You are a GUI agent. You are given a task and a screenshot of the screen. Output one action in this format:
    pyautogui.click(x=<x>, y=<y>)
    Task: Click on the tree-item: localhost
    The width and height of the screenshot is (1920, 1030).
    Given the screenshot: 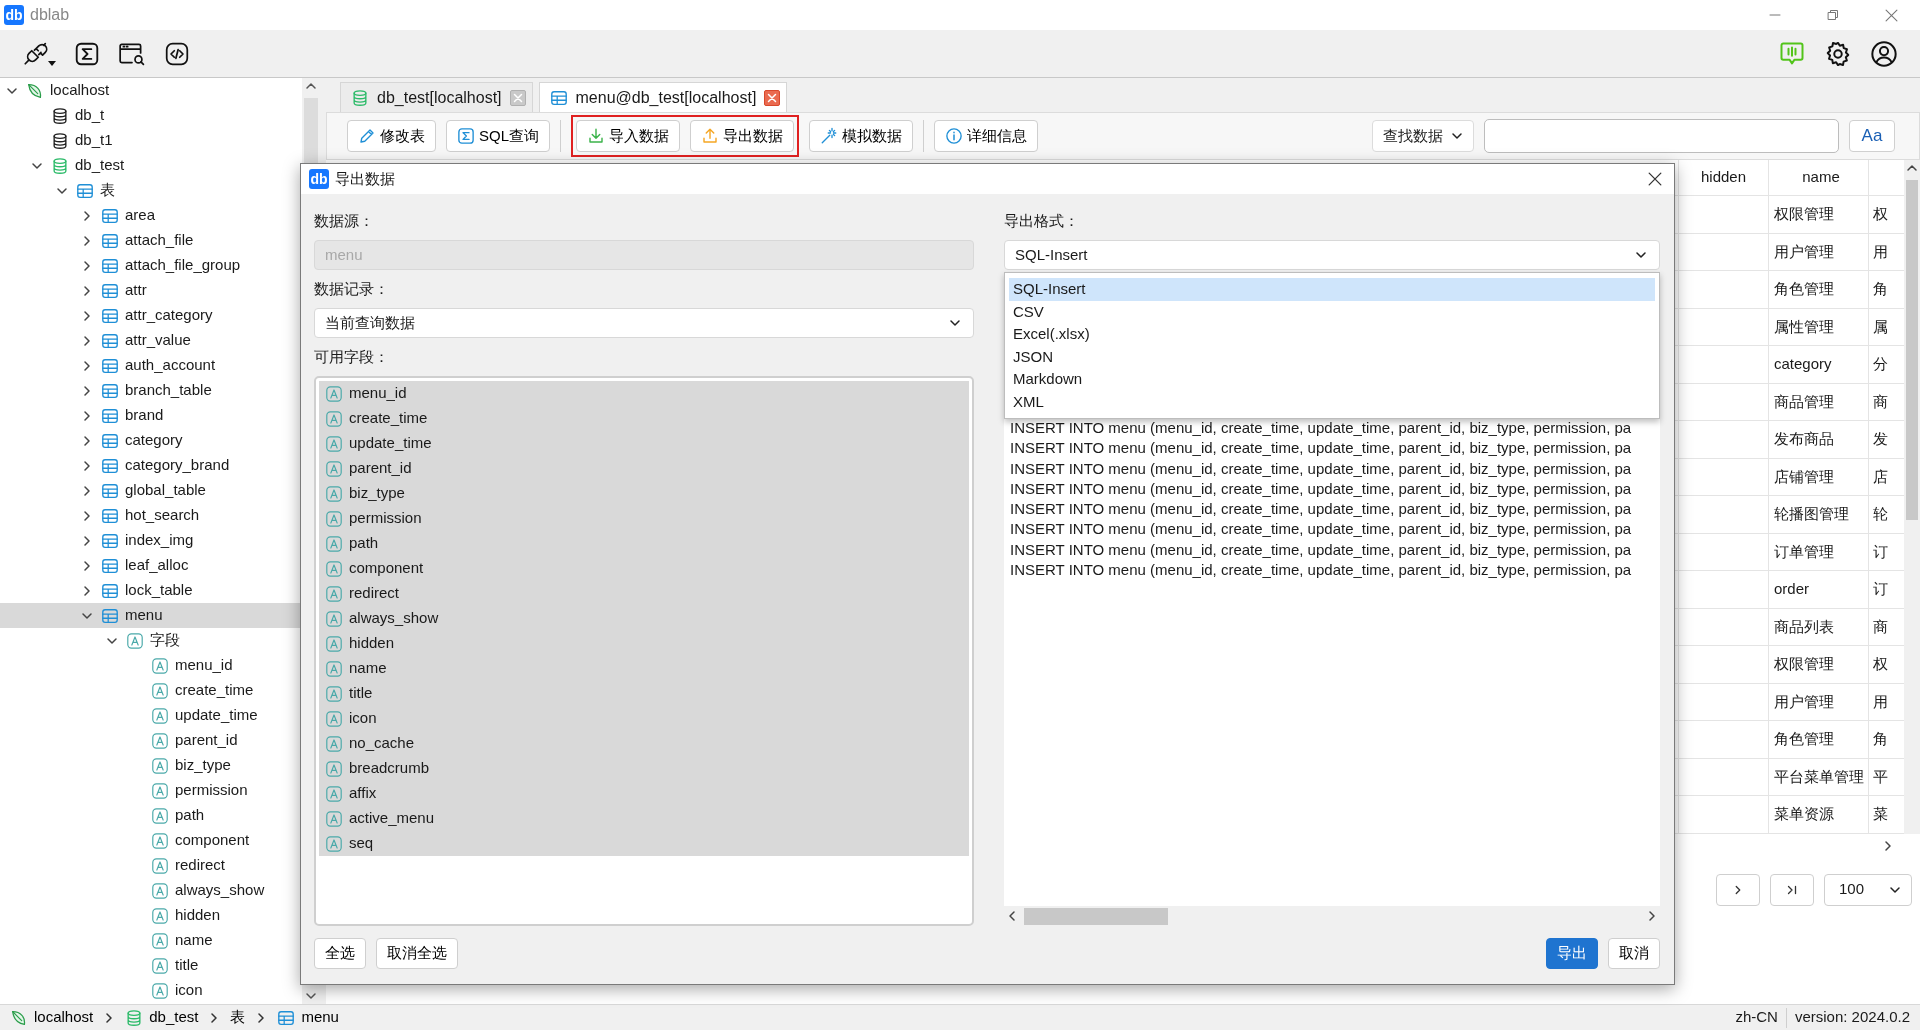 What is the action you would take?
    pyautogui.click(x=151, y=90)
    